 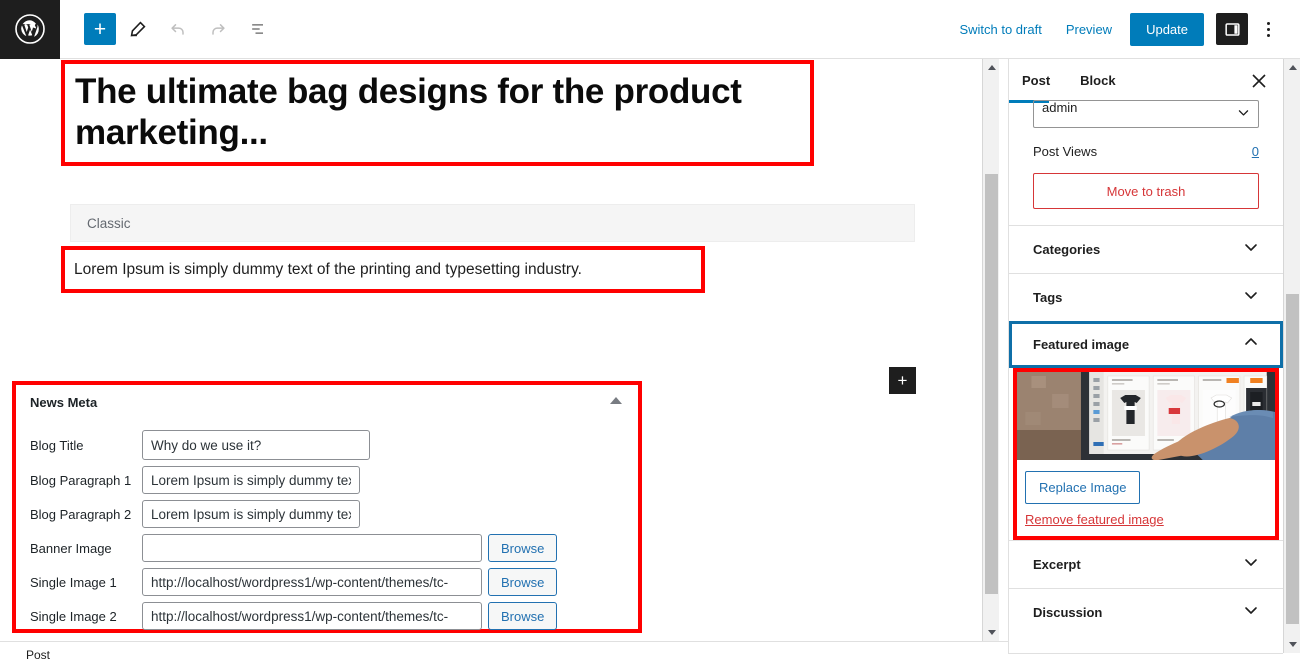 What do you see at coordinates (1259, 81) in the screenshot?
I see `close-icon` at bounding box center [1259, 81].